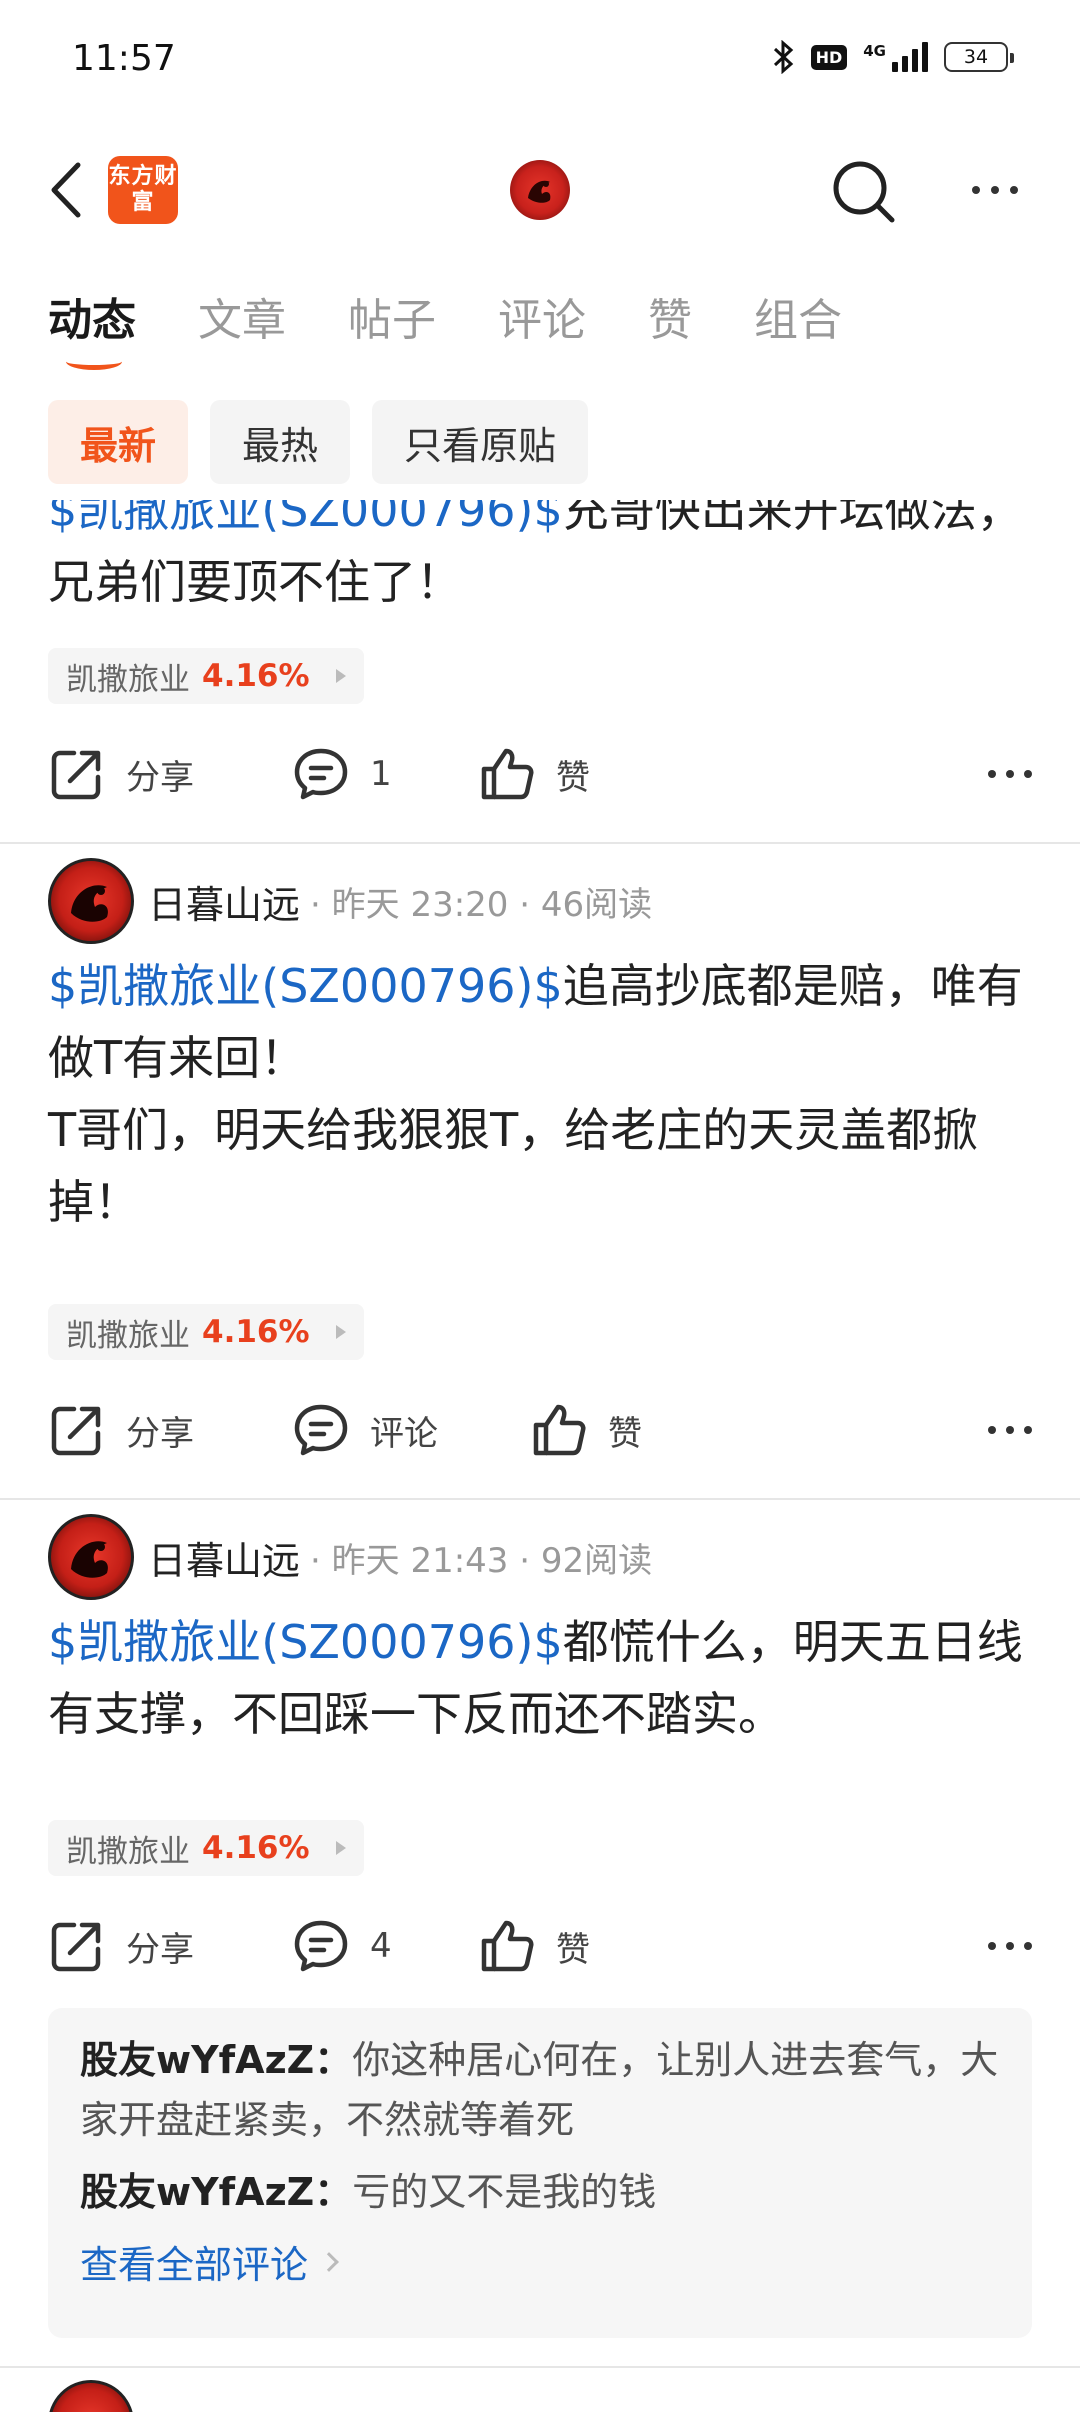 The width and height of the screenshot is (1080, 2412). Describe the element at coordinates (798, 324) in the screenshot. I see `tab-portfolio: 组合` at that location.